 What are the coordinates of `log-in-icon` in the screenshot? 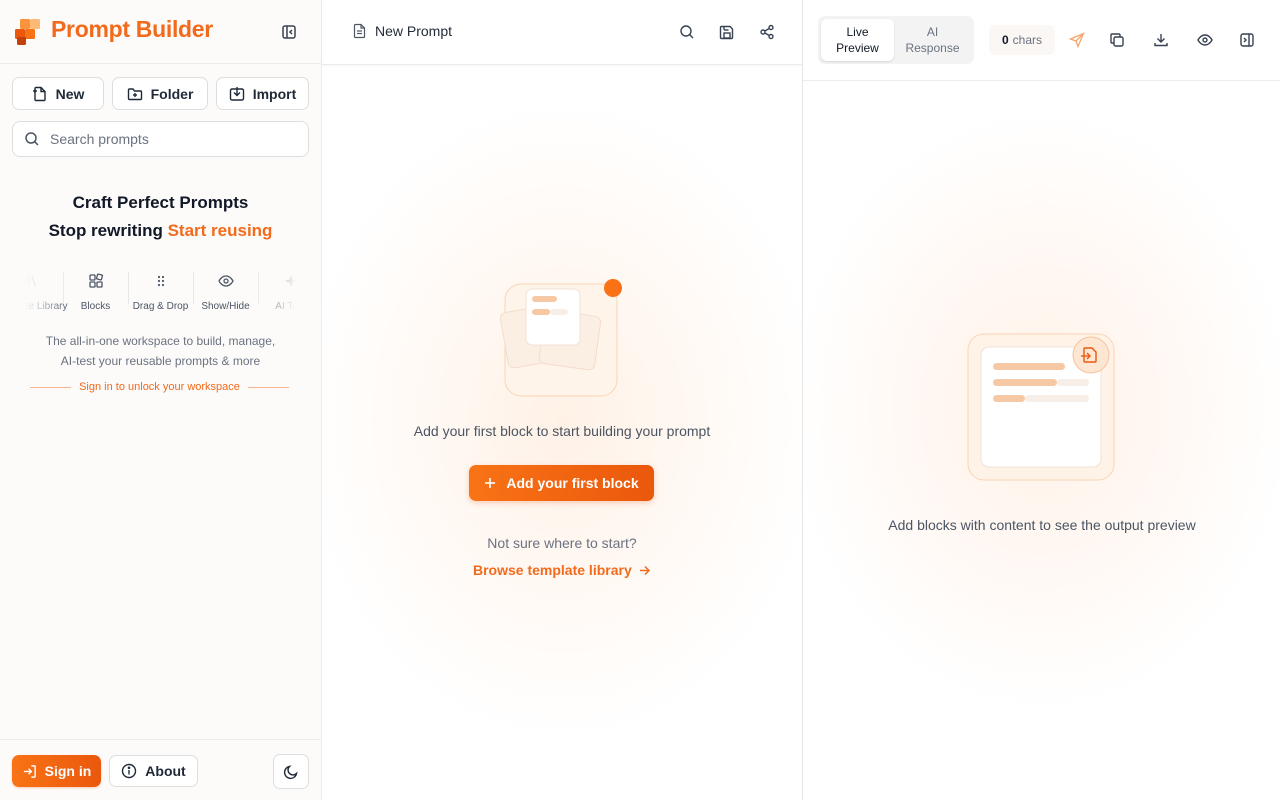 It's located at (29, 771).